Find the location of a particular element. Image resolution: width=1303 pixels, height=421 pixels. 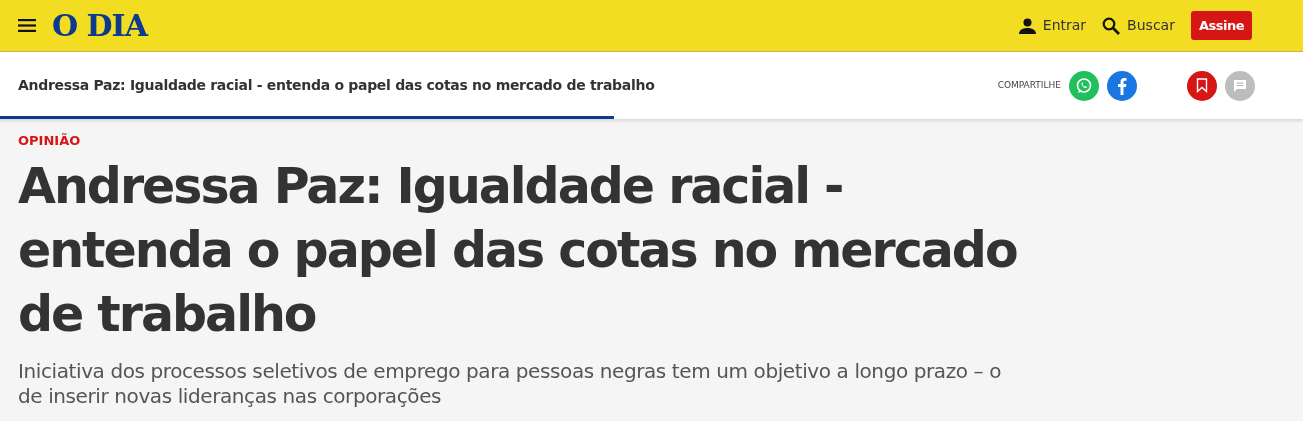

whatsapp-button is located at coordinates (1084, 85).